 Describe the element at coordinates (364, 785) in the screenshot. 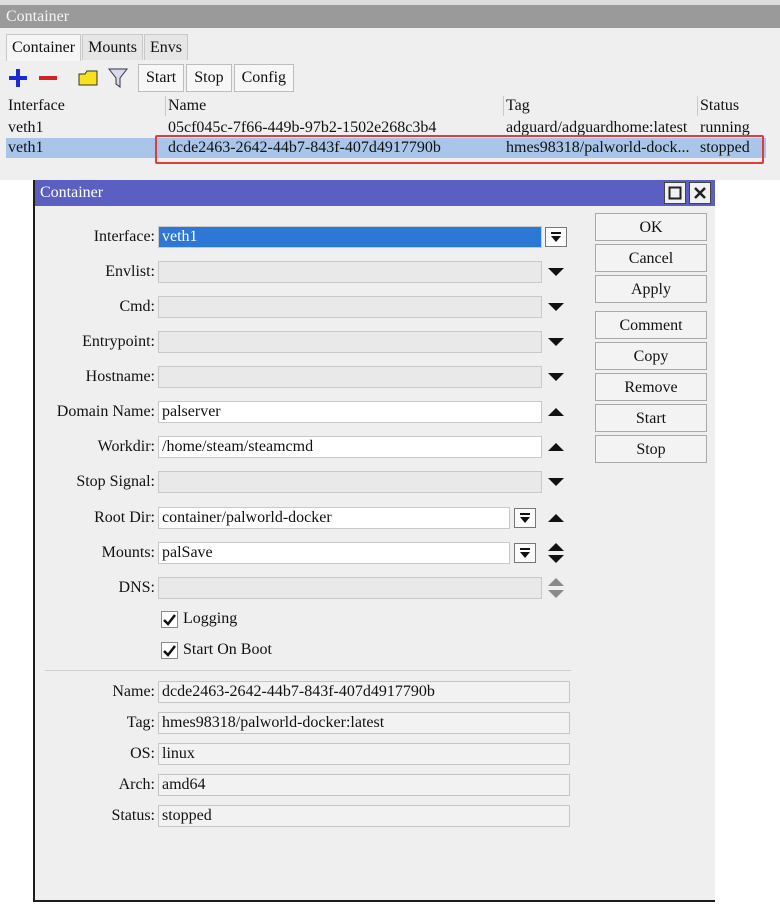

I see `info-arch-value: amd64` at that location.